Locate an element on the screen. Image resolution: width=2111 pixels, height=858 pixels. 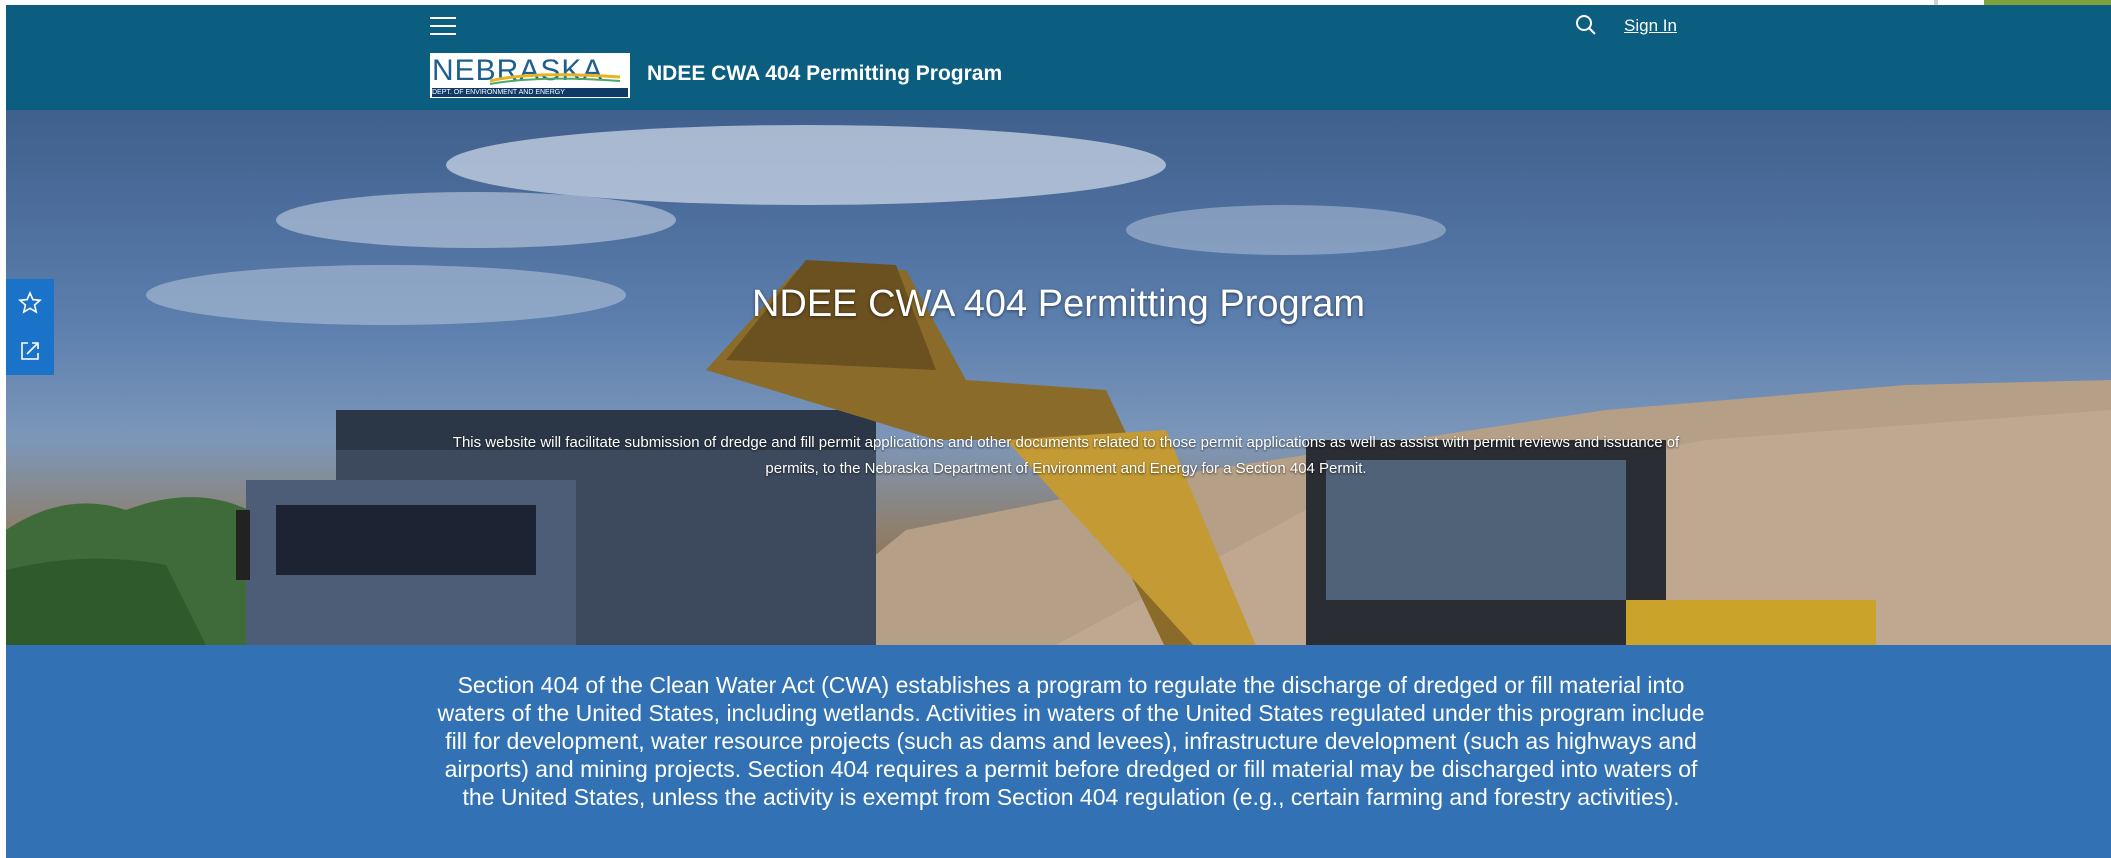
nebraska-logo: NEBRASKA DEPT. OF ENVIRONMENT AND ENERGY is located at coordinates (530, 75).